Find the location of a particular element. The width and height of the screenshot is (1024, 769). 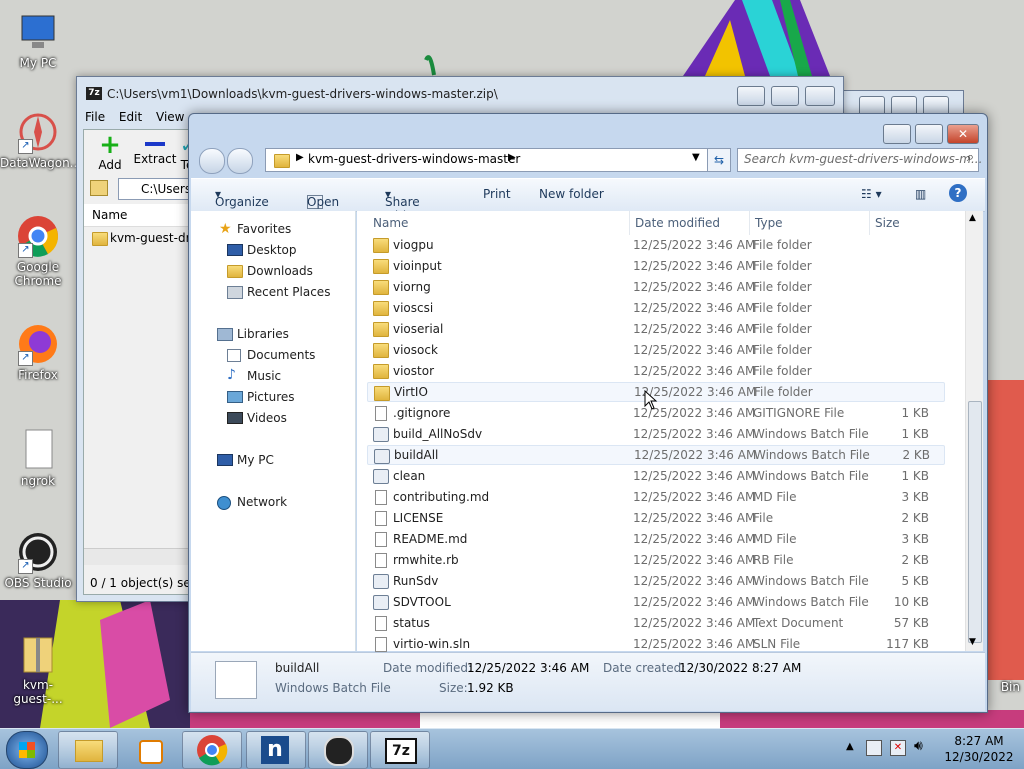

menu-view: View is located at coordinates (170, 117).